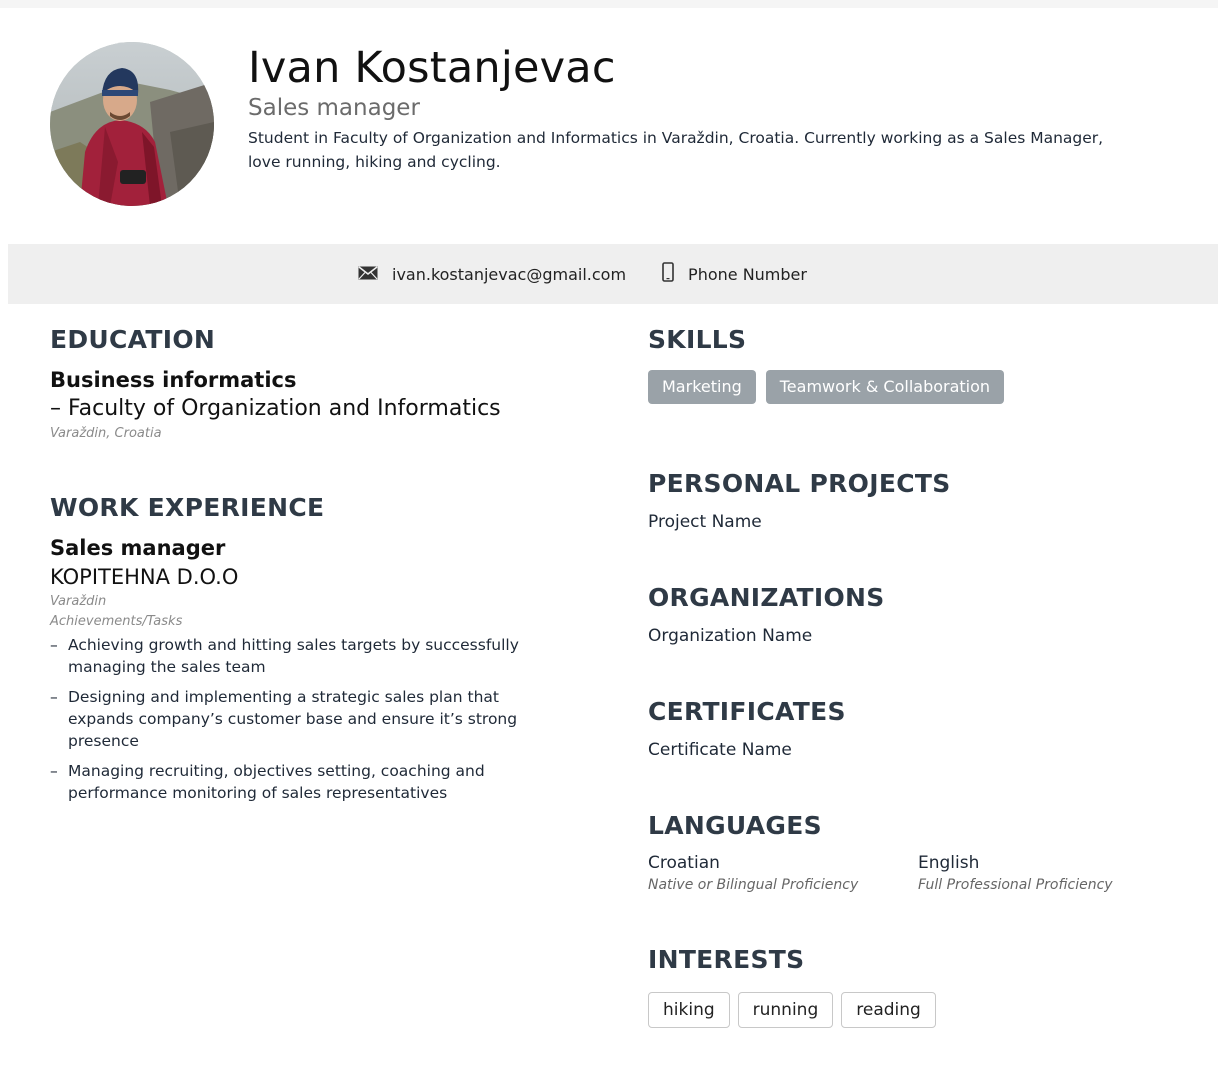 The width and height of the screenshot is (1218, 1075). I want to click on skill-tag: Marketing, so click(702, 387).